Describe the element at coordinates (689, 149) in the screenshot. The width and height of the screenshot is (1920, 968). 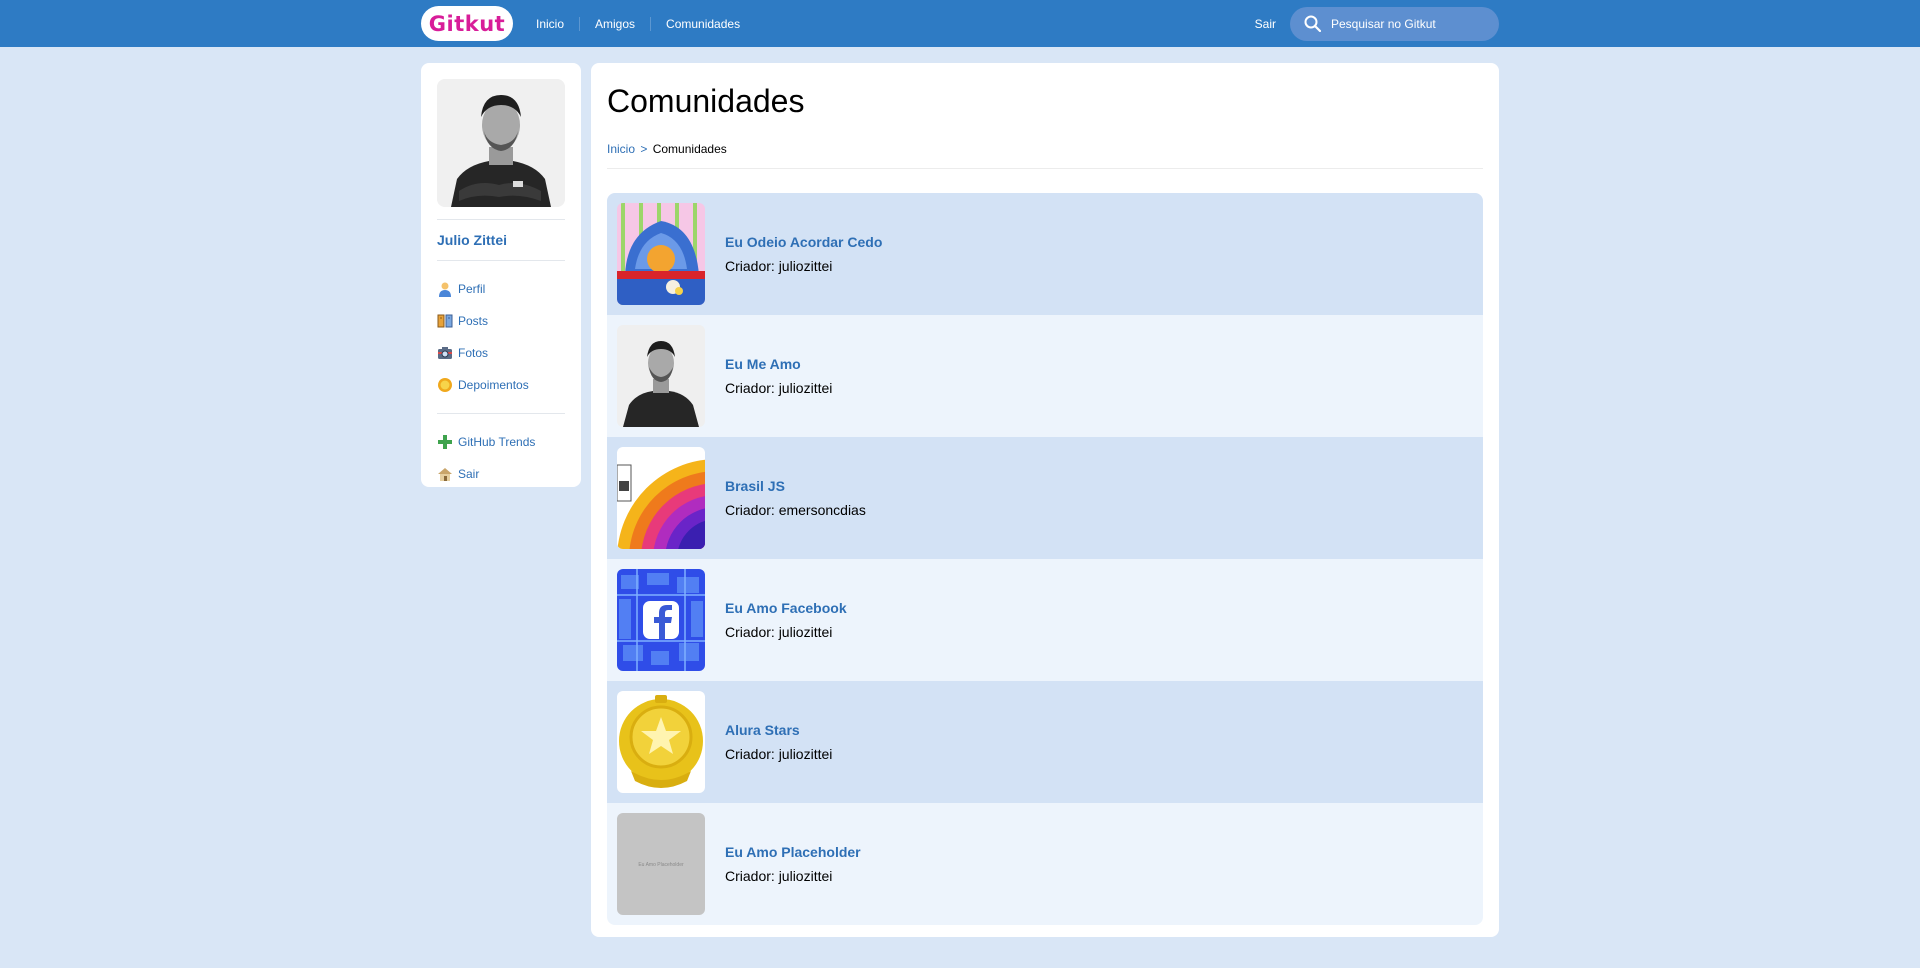
I see `breadcrumb-current: Comunidades` at that location.